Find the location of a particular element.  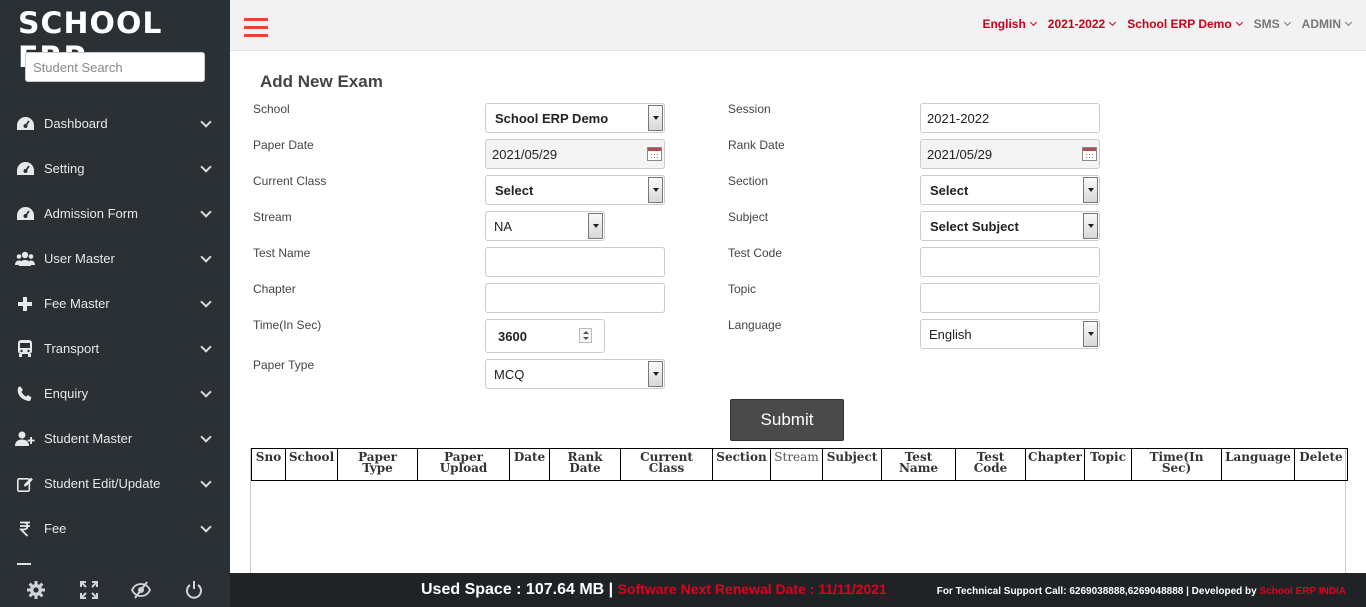

used-space-text: Used Space : 107.64 MB | is located at coordinates (517, 589).